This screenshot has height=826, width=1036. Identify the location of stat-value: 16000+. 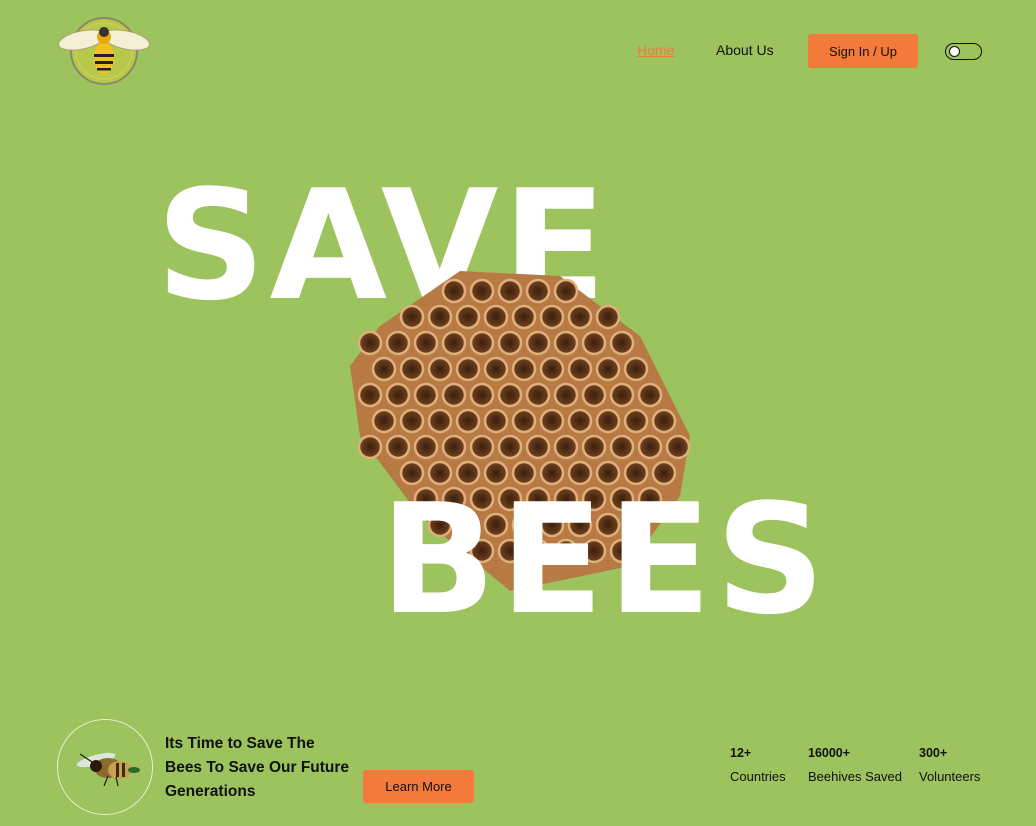
(829, 753).